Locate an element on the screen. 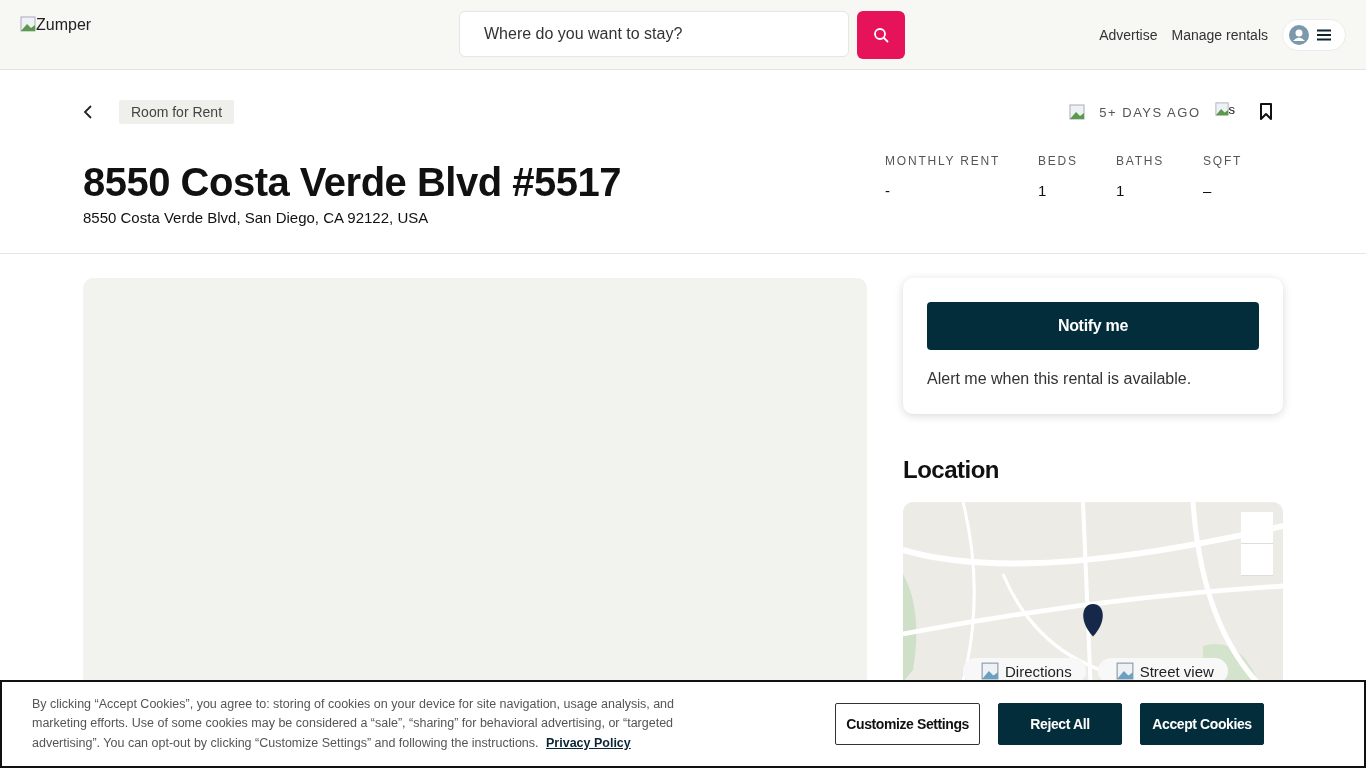 Image resolution: width=1366 pixels, height=768 pixels. posted-date: 5+ DAYS AGO is located at coordinates (1150, 112).